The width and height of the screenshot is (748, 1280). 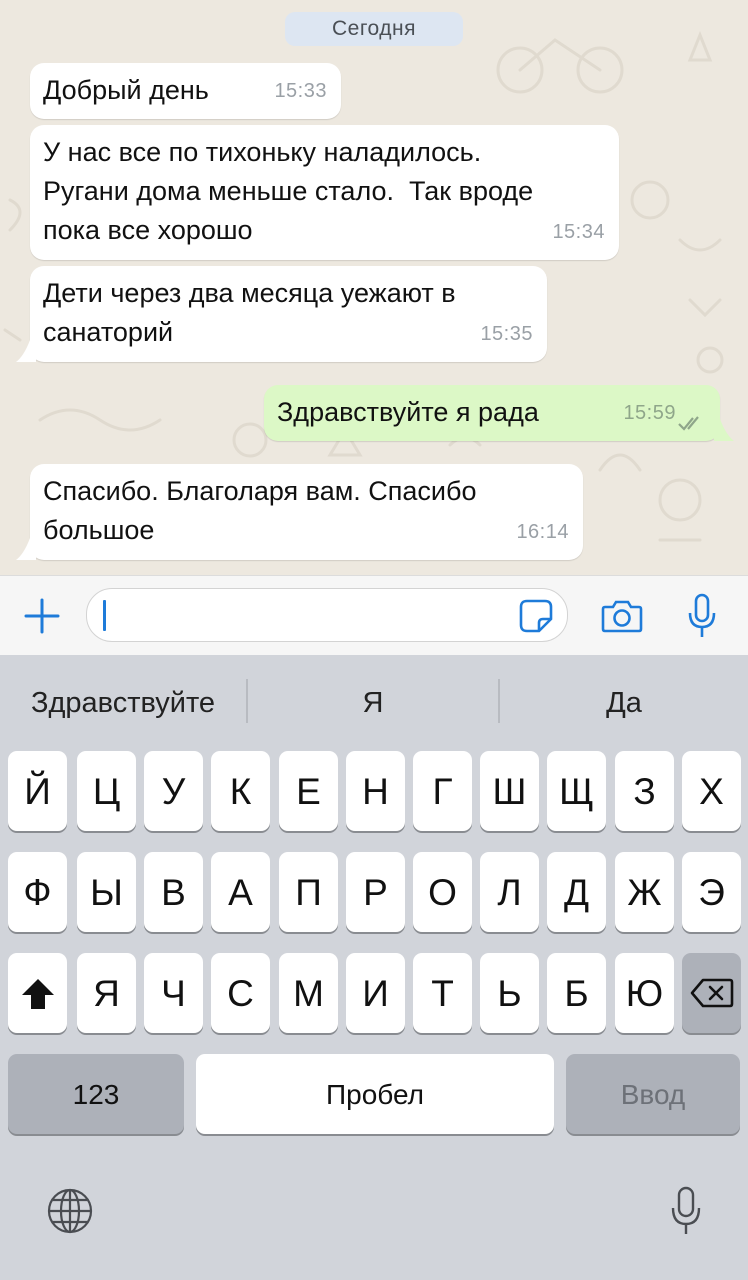 What do you see at coordinates (576, 791) in the screenshot?
I see `key: Щ` at bounding box center [576, 791].